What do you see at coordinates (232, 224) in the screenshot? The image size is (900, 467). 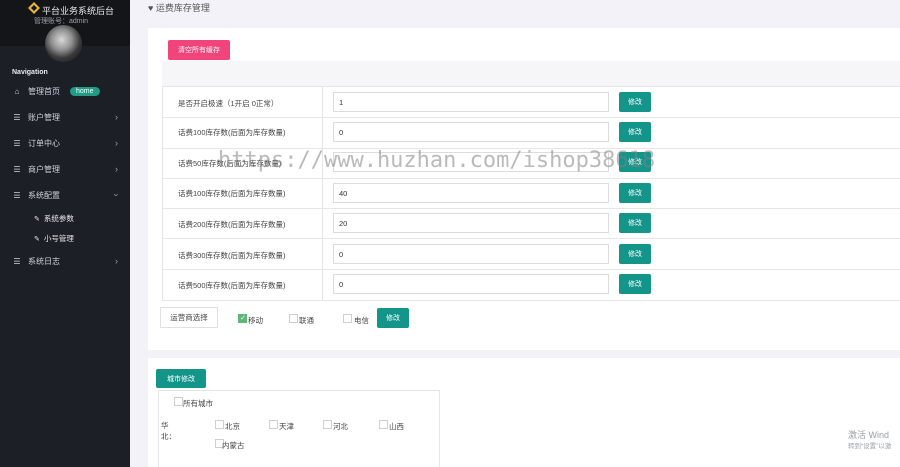 I see `setting-label: 话费200库存数(后面为库存数量)` at bounding box center [232, 224].